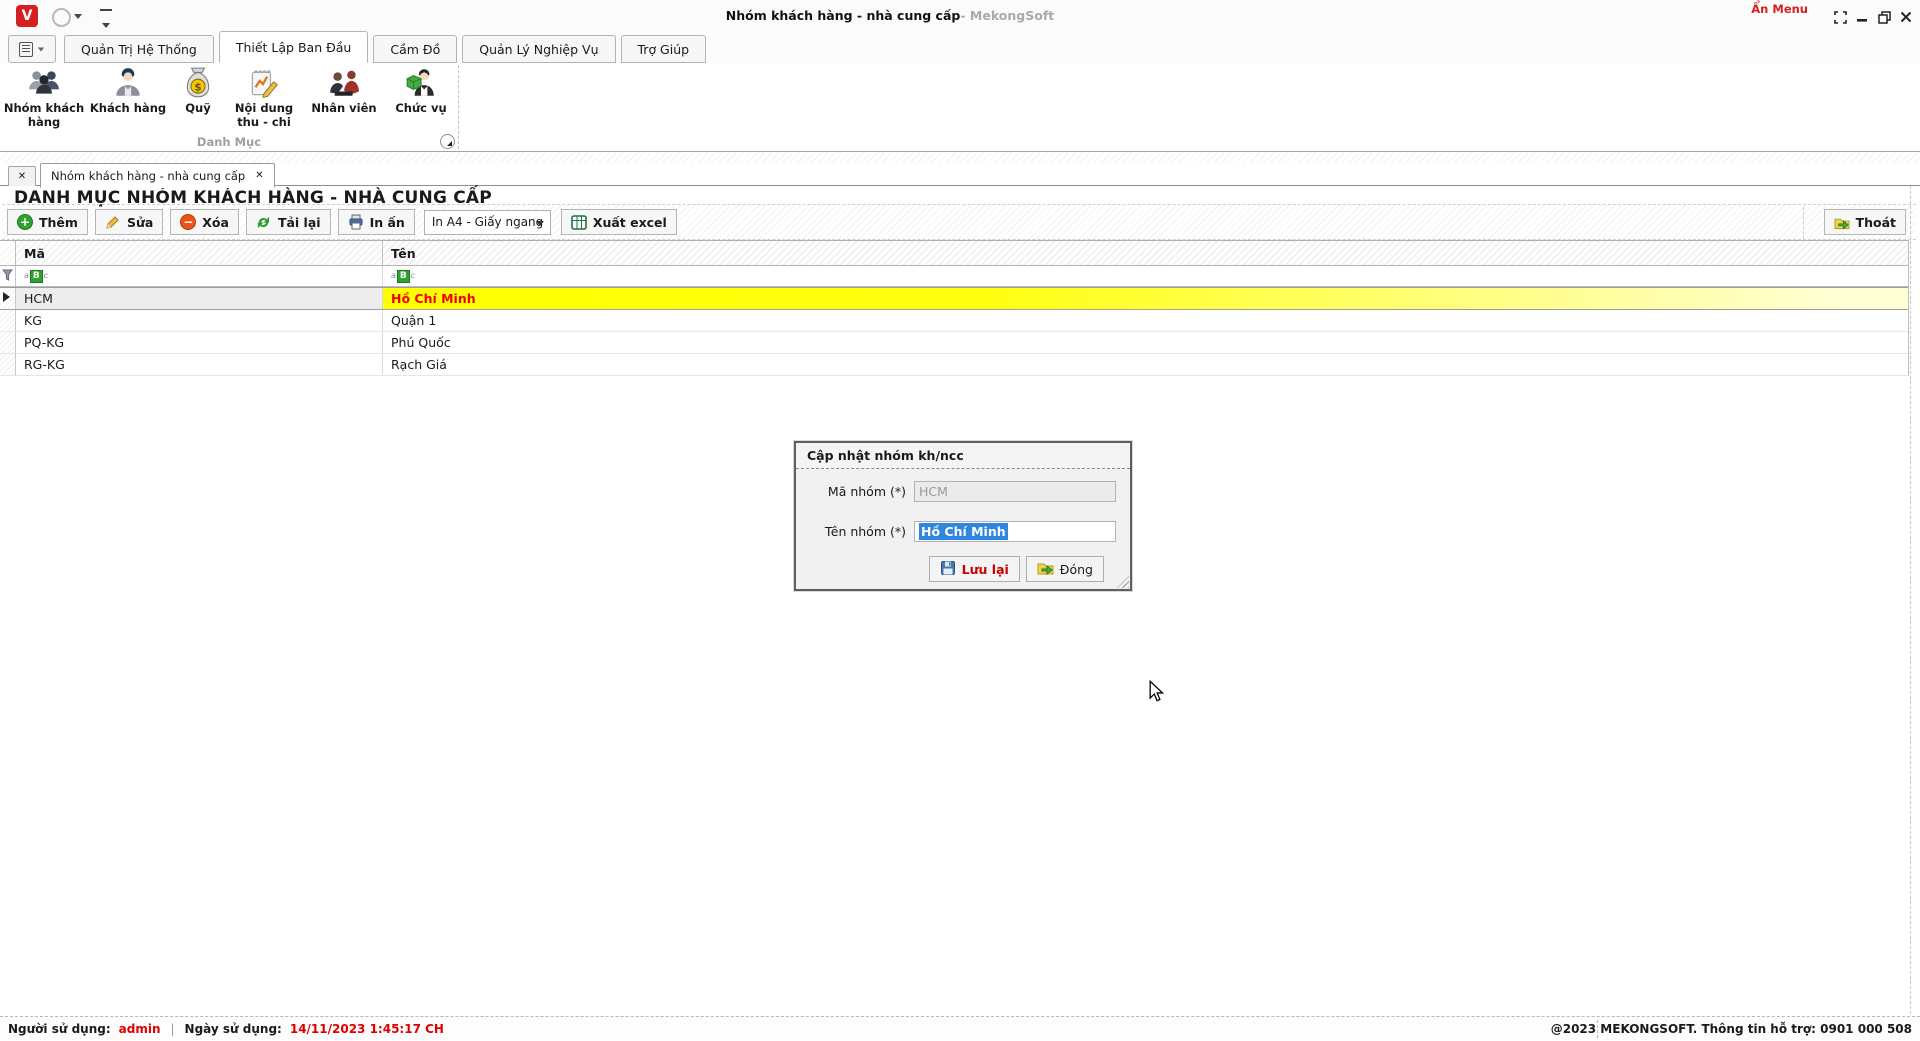 This screenshot has height=1041, width=1920. Describe the element at coordinates (865, 531) in the screenshot. I see `name-label: Tên nhóm (*)` at that location.